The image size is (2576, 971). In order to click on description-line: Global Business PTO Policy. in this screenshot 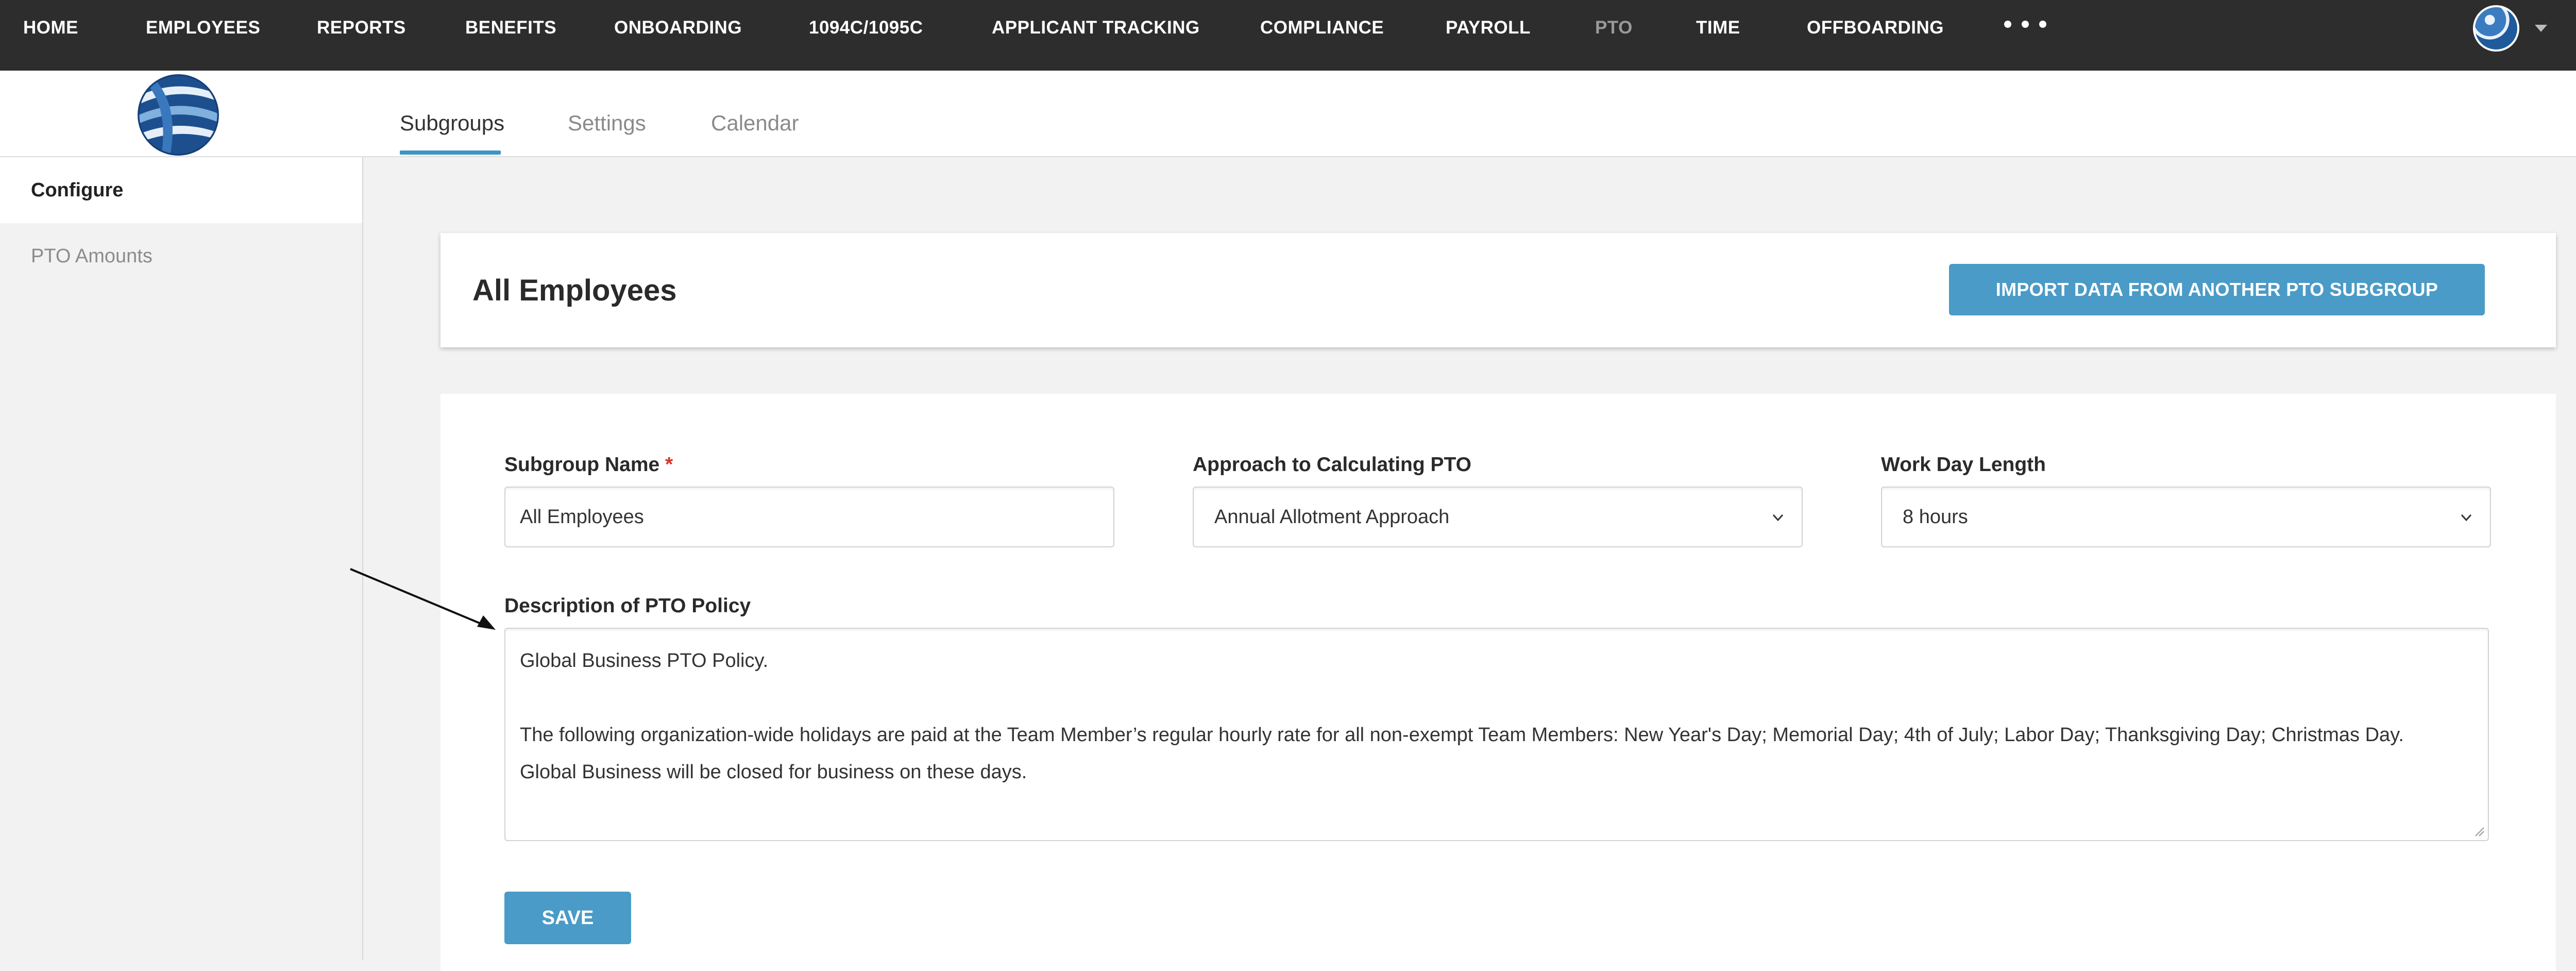, I will do `click(644, 661)`.